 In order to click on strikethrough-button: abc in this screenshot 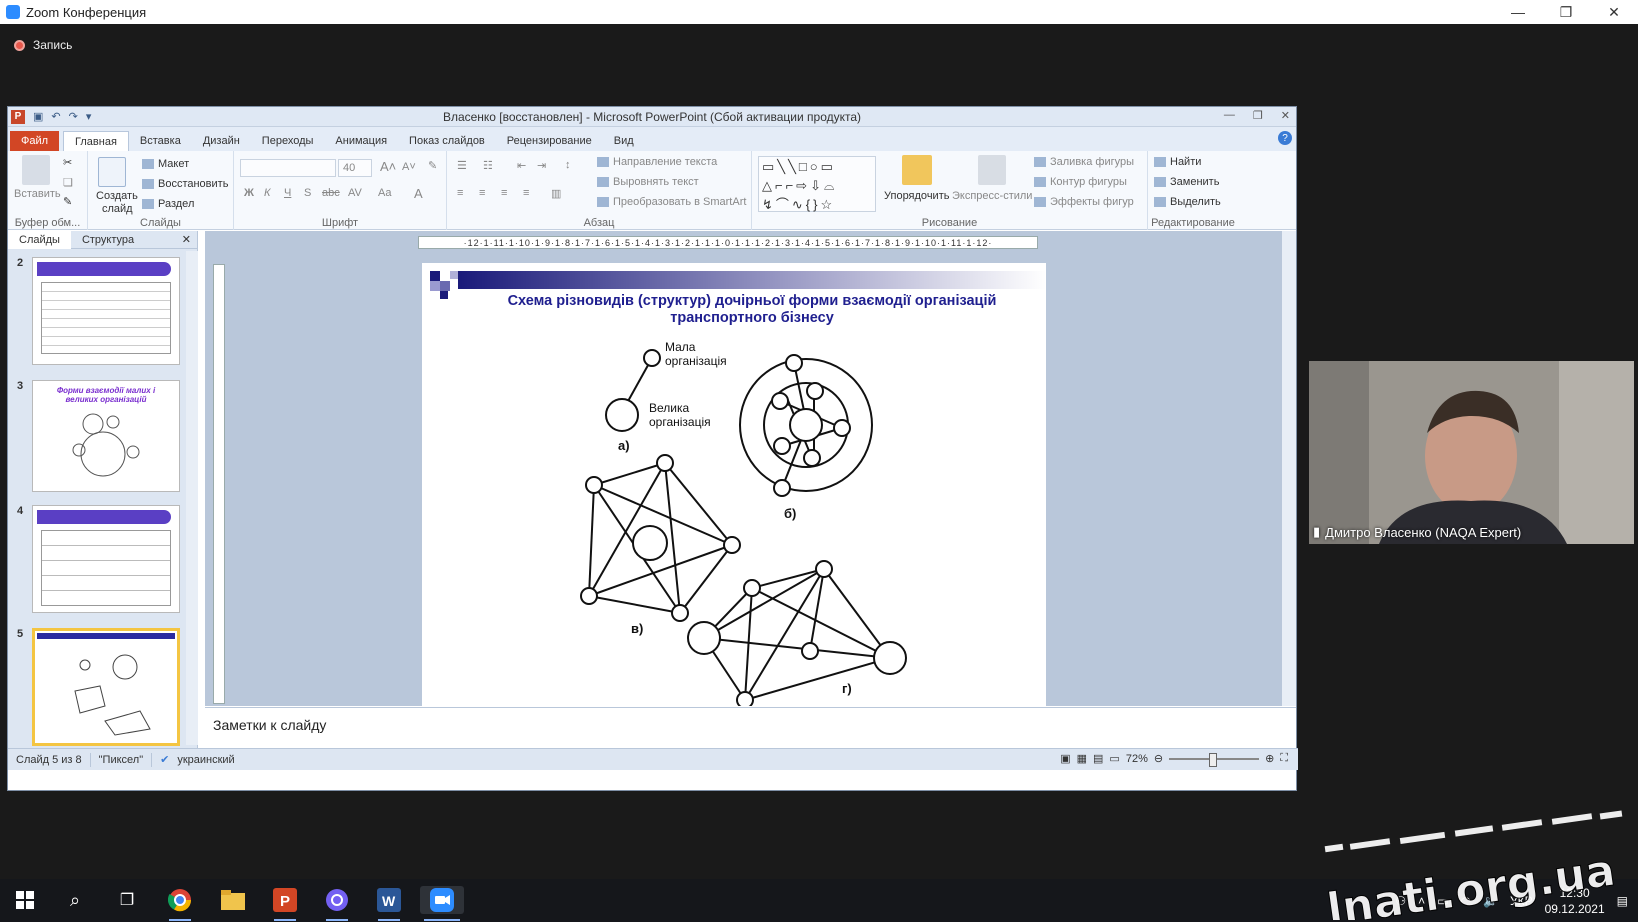, I will do `click(331, 193)`.